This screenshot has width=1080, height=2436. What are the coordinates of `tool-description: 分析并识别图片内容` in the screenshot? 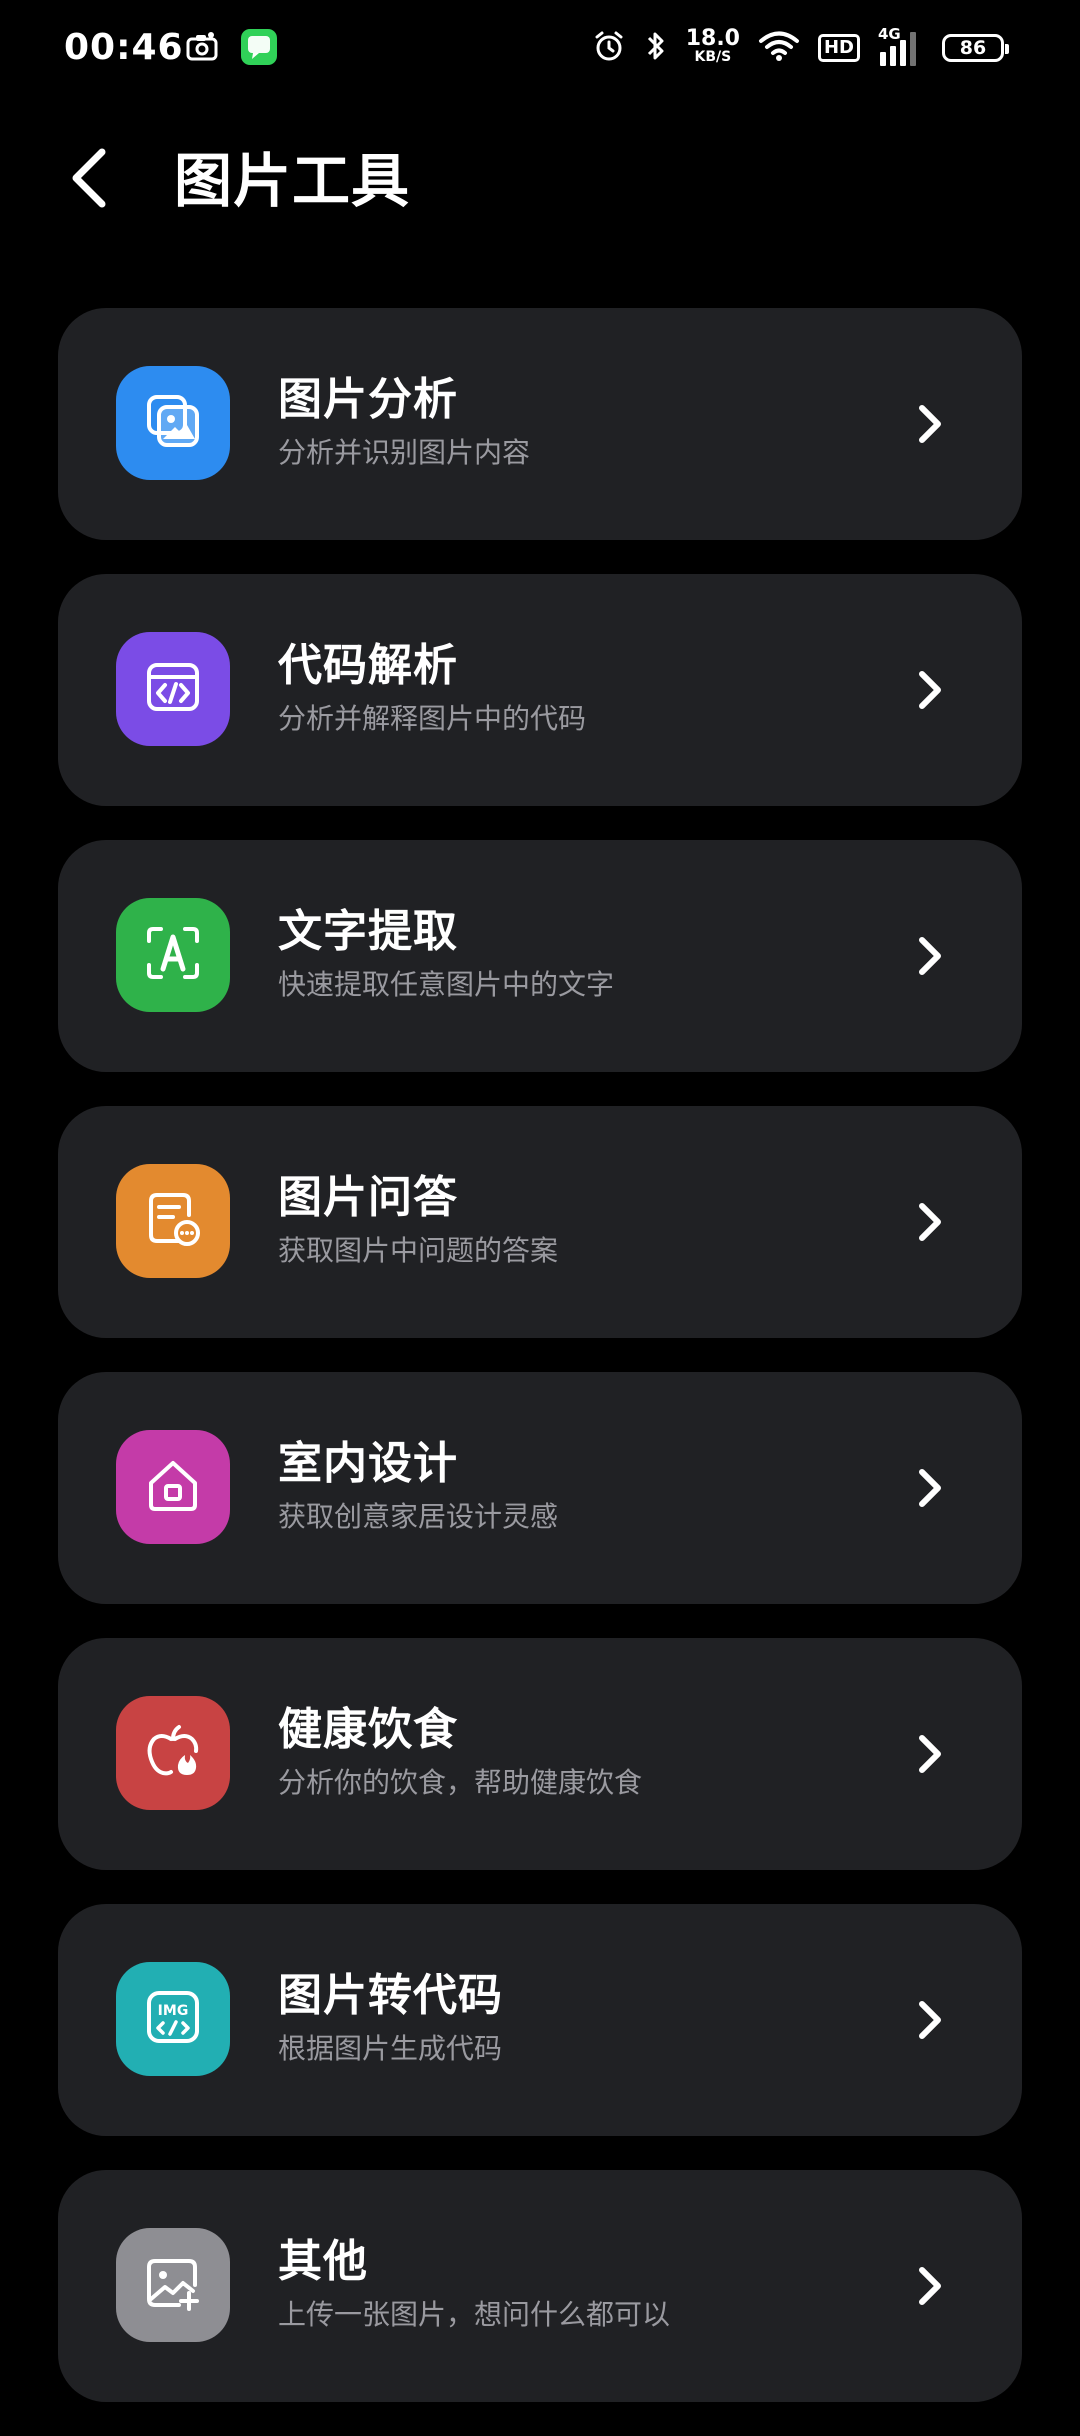 It's located at (404, 452).